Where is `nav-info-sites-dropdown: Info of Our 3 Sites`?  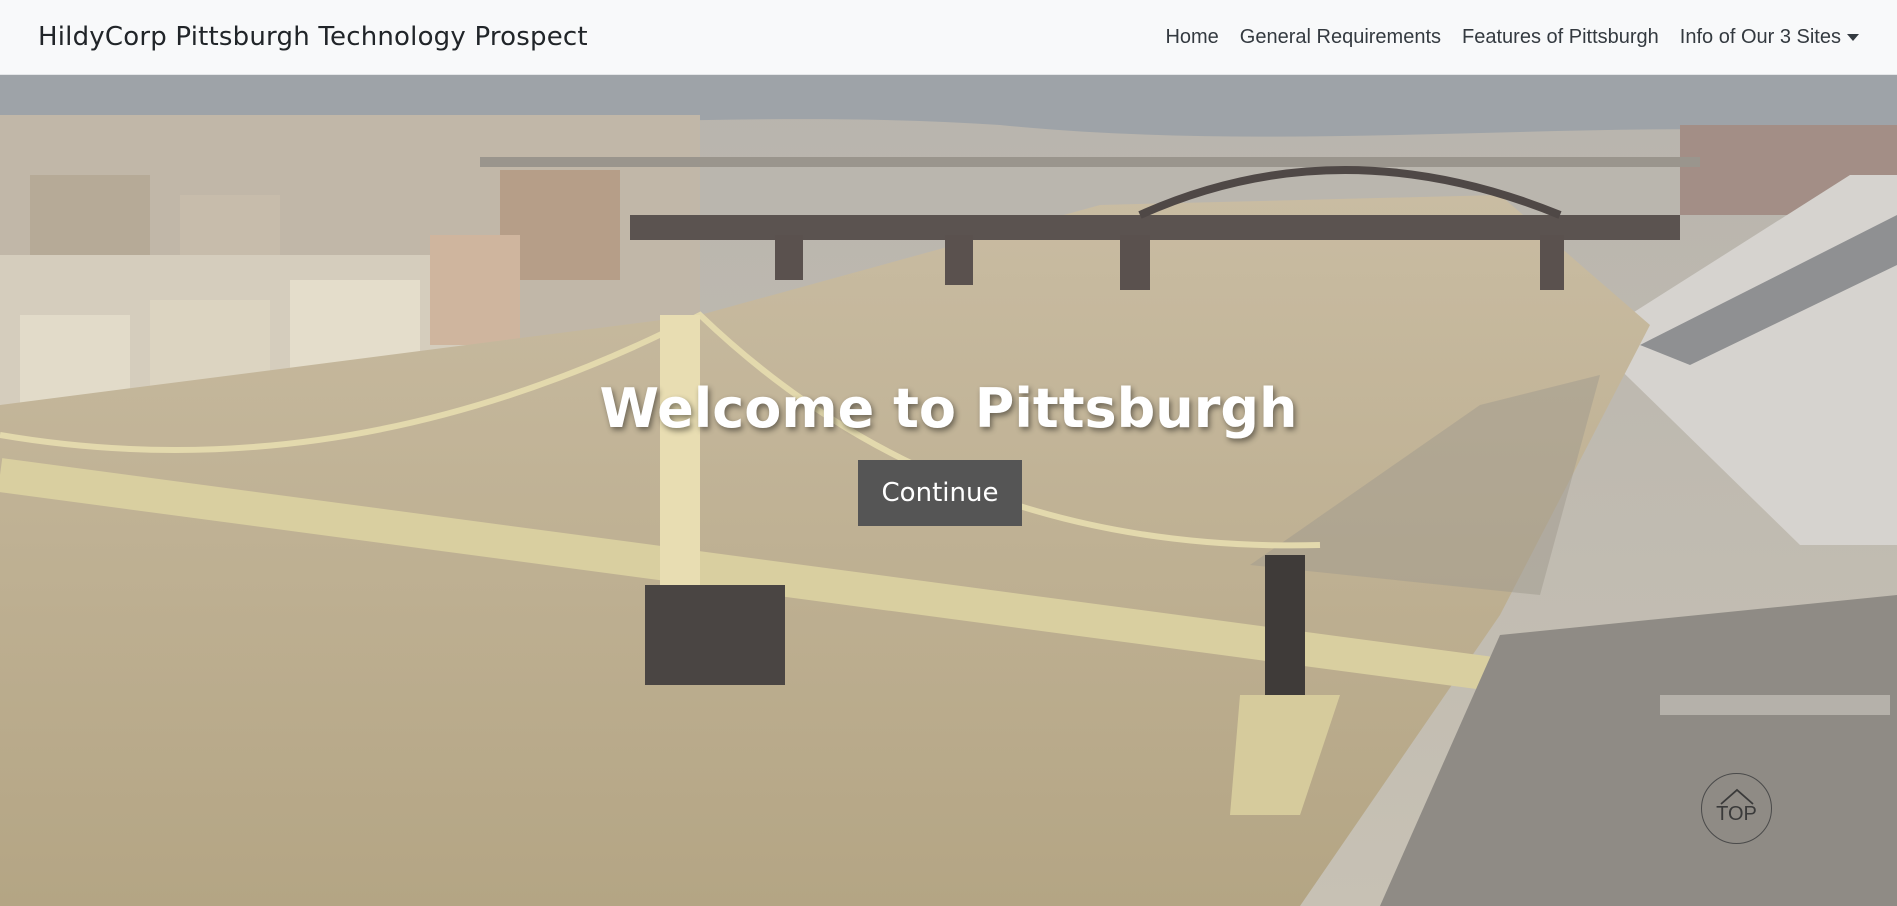 nav-info-sites-dropdown: Info of Our 3 Sites is located at coordinates (1769, 37).